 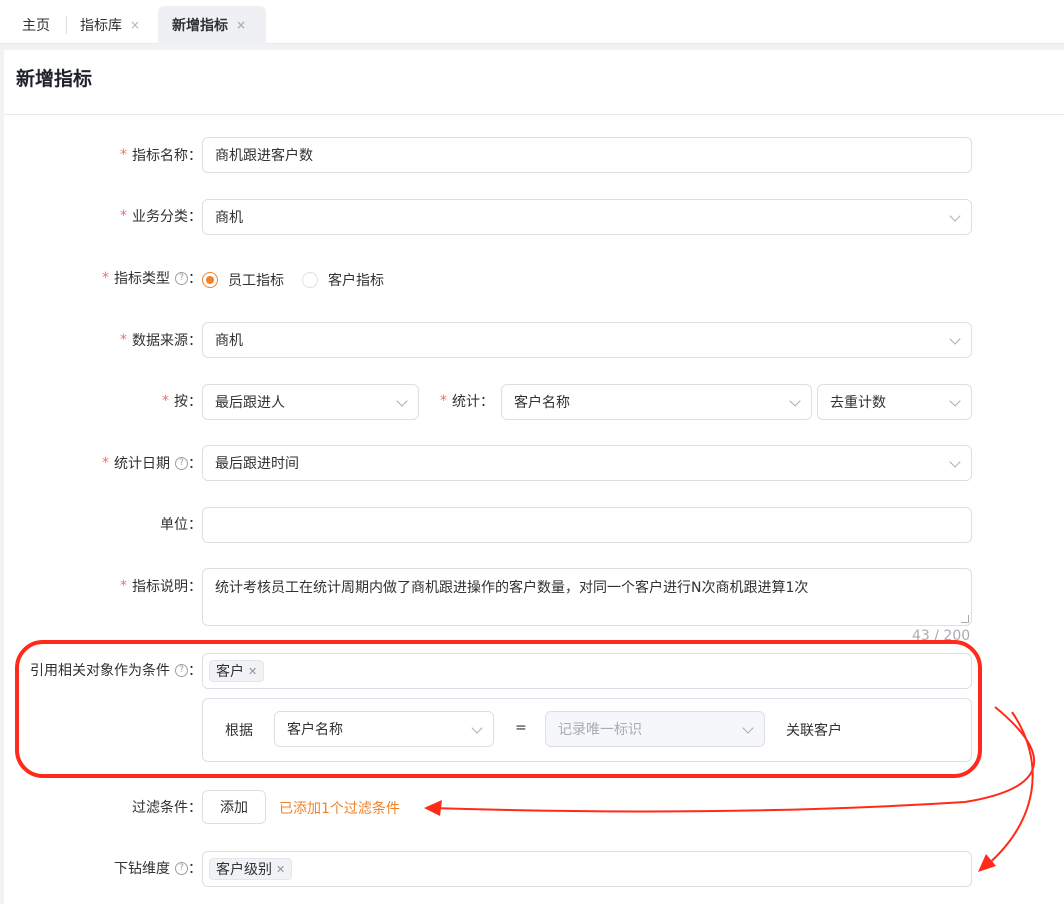 I want to click on related-object-select: 客户 ✕, so click(x=587, y=671).